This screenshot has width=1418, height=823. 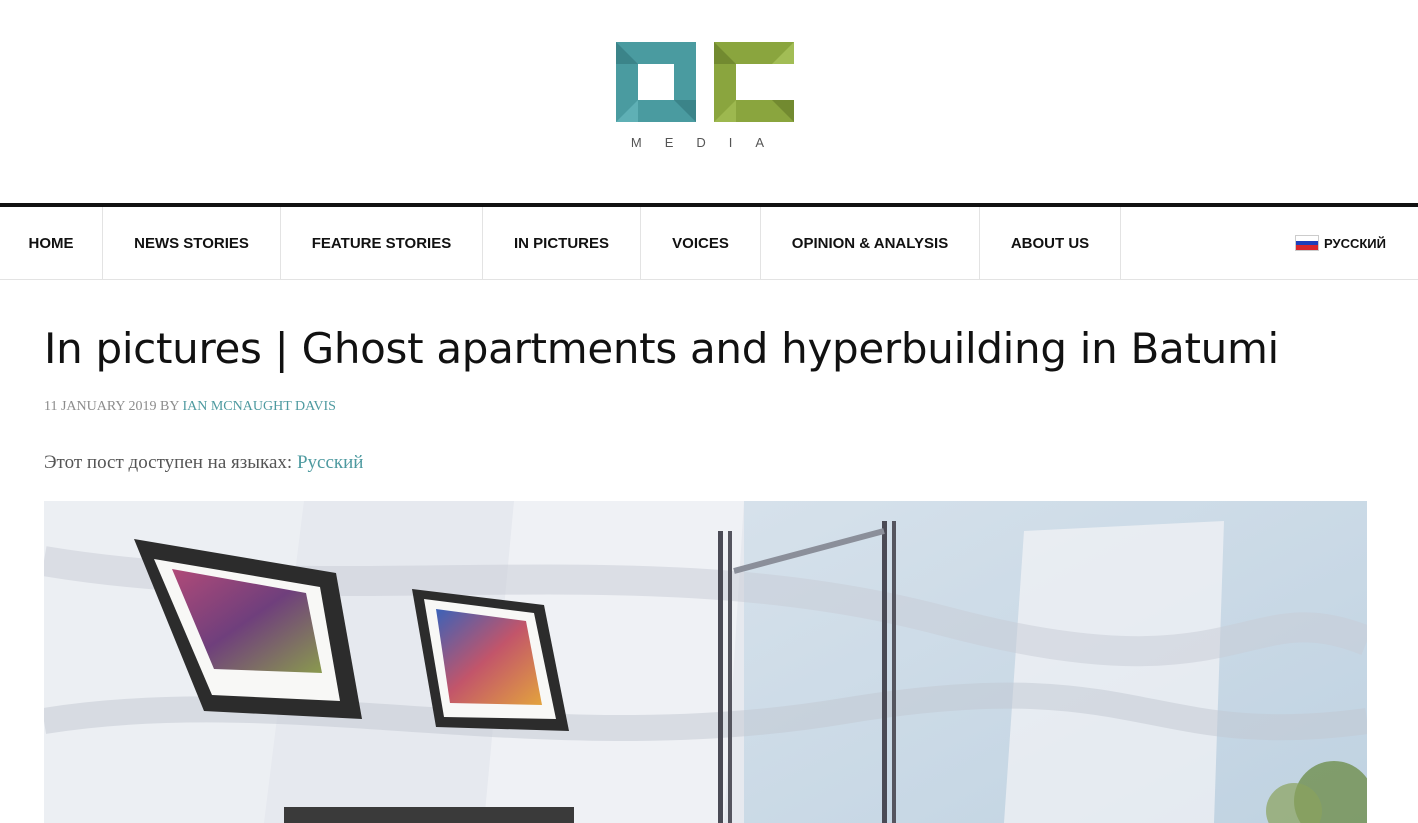 What do you see at coordinates (1307, 243) in the screenshot?
I see `russia-flag-icon` at bounding box center [1307, 243].